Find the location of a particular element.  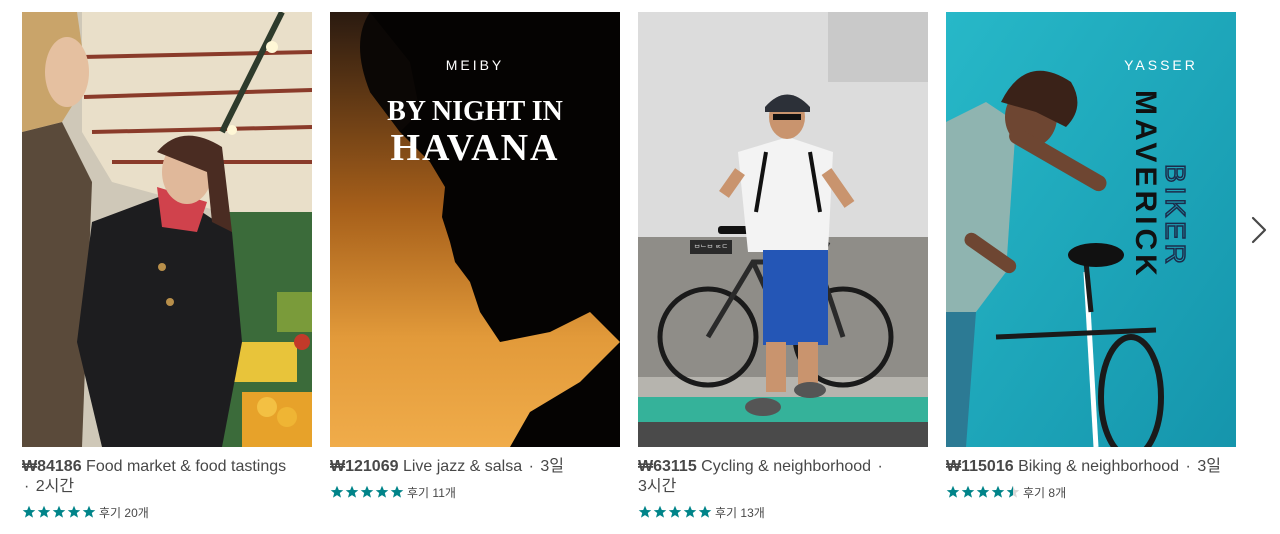

review-count: 후기 13개 is located at coordinates (740, 512).